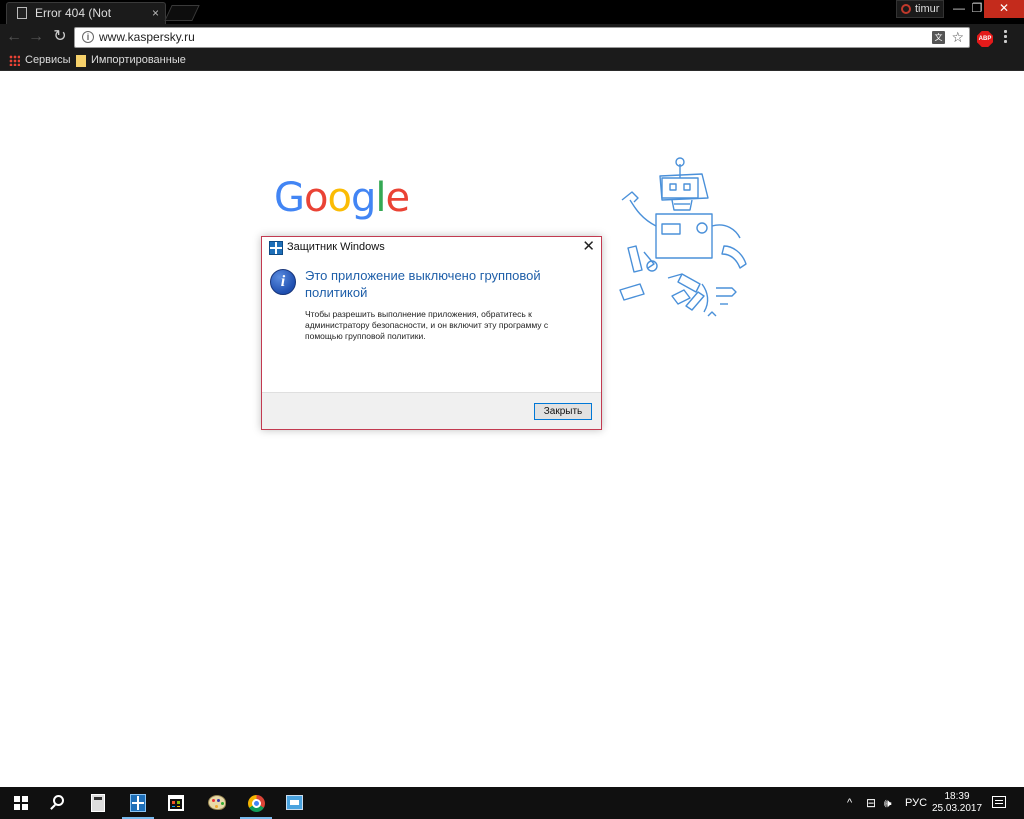 This screenshot has width=1024, height=819. Describe the element at coordinates (138, 61) in the screenshot. I see `bookmark-imported: Импортированные` at that location.